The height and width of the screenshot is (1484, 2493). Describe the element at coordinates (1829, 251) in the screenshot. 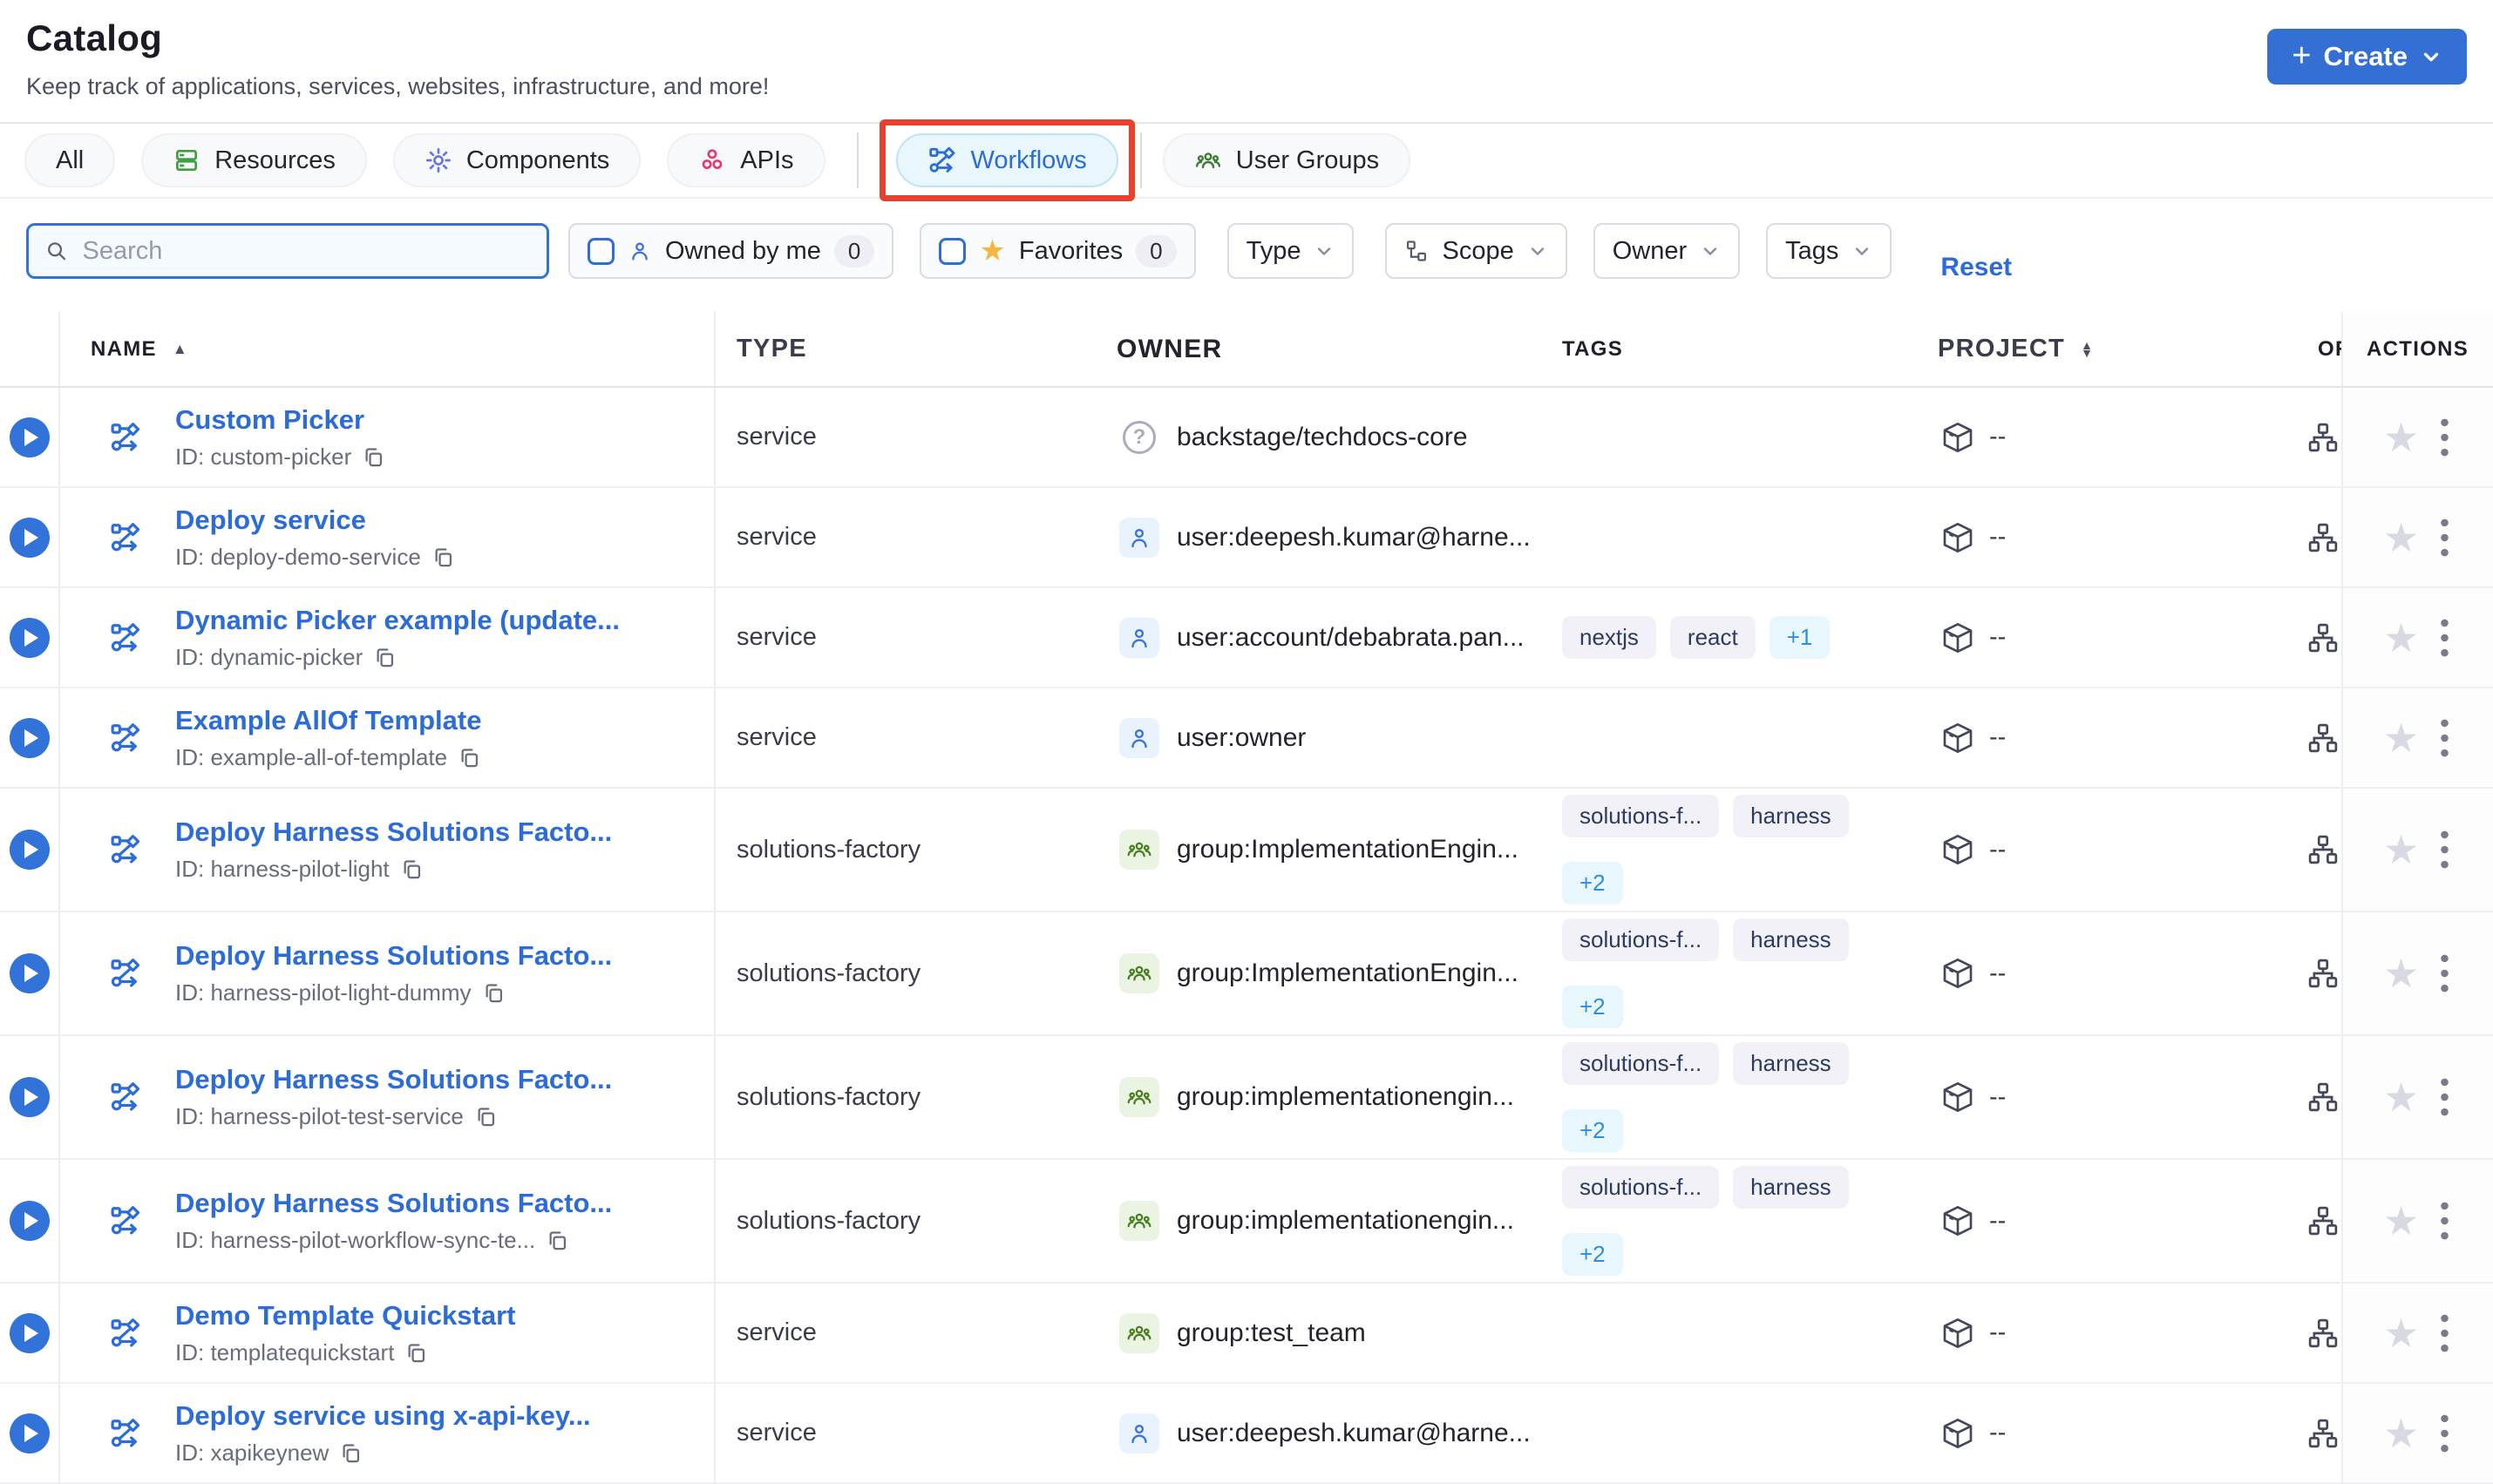

I see `tags-dropdown: Tags` at that location.